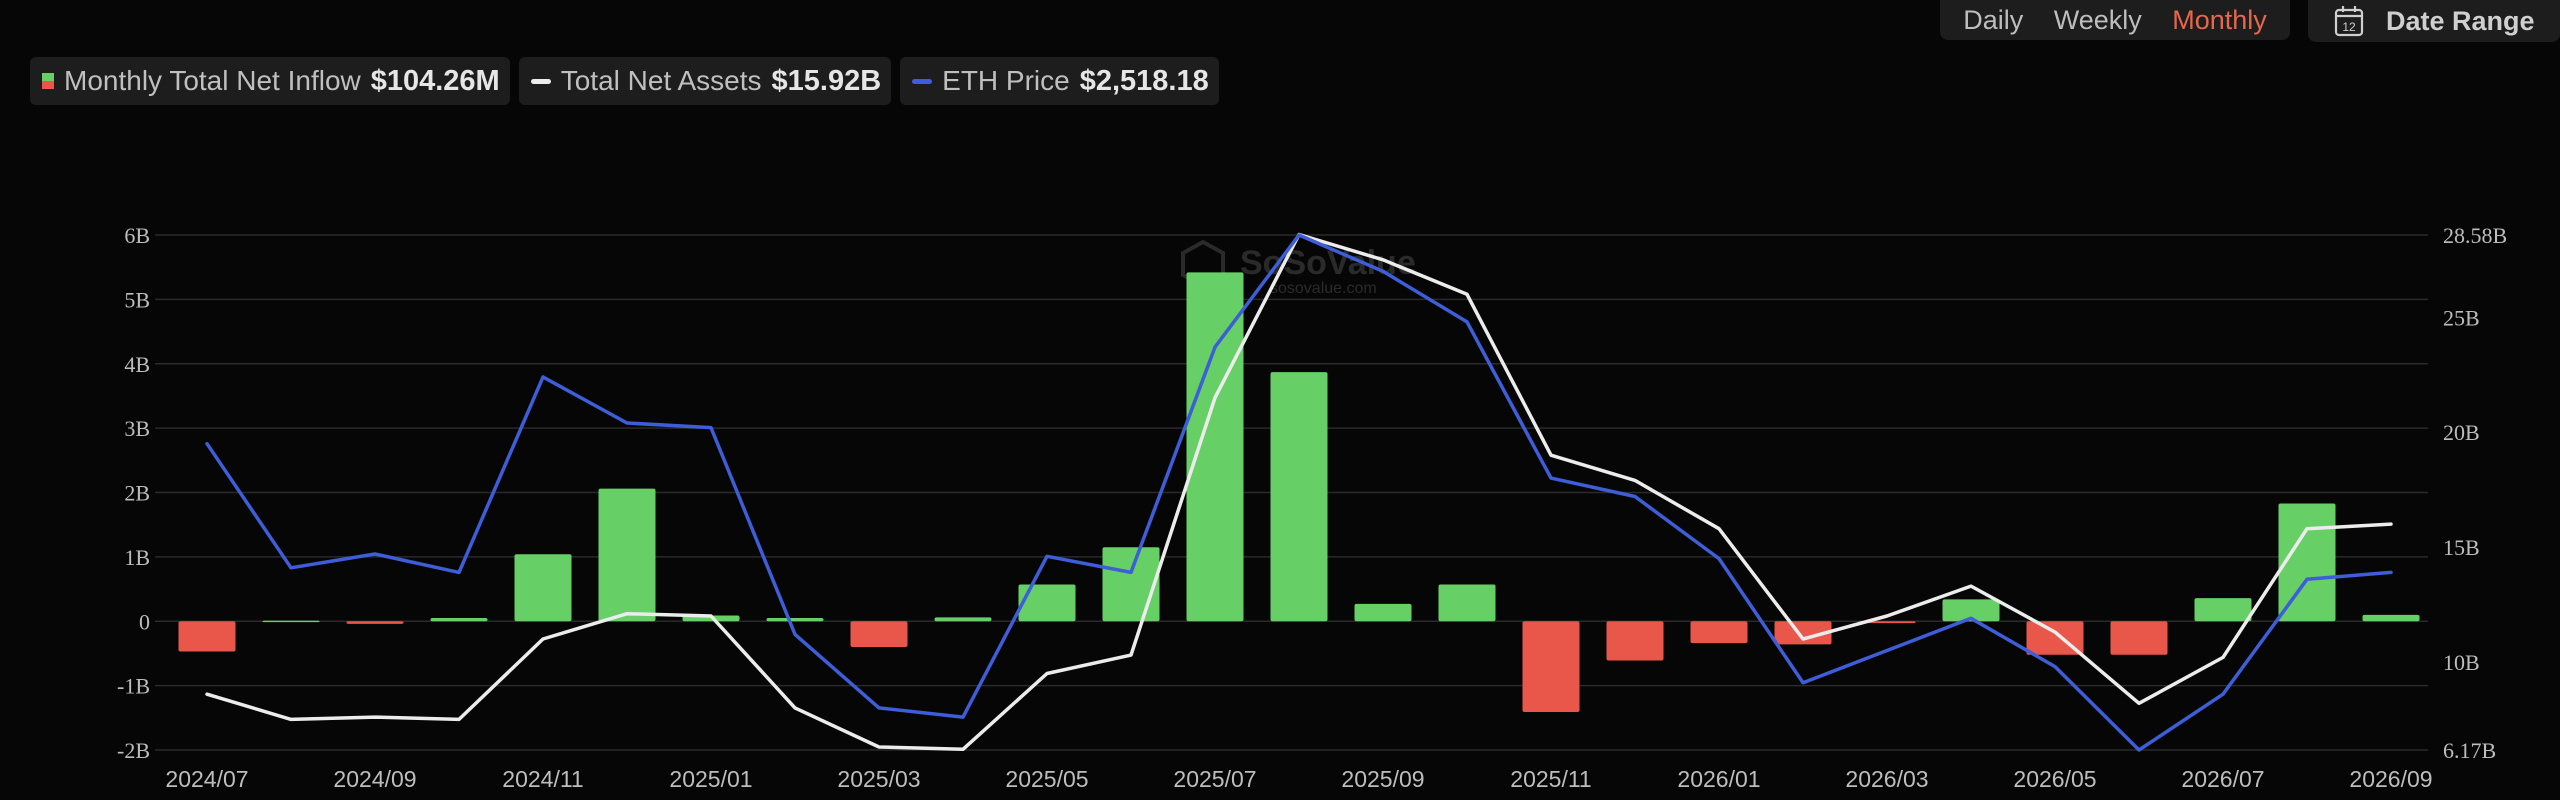  Describe the element at coordinates (137, 235) in the screenshot. I see `y-left-tick-label: 6B` at that location.